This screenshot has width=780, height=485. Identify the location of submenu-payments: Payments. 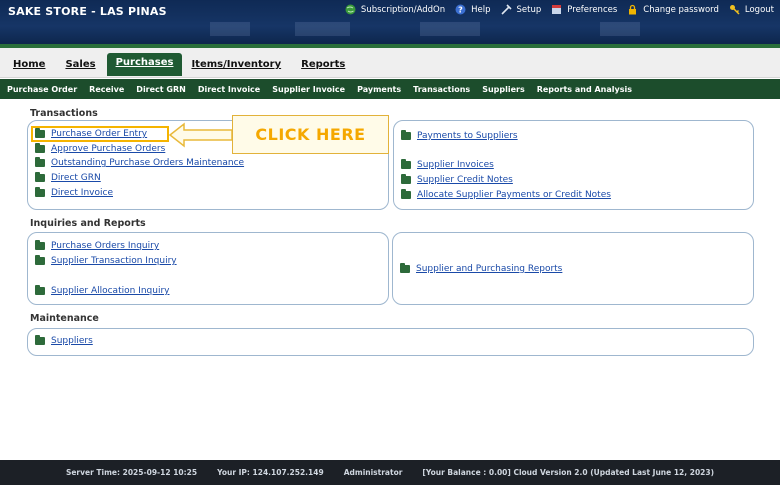
(379, 89).